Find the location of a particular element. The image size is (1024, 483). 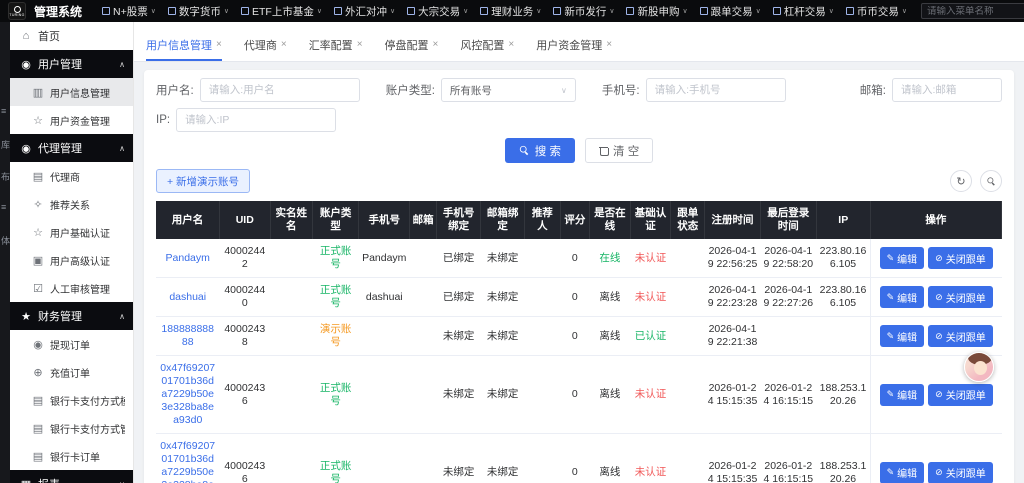

user-funds-icon: ☆ is located at coordinates (38, 120).